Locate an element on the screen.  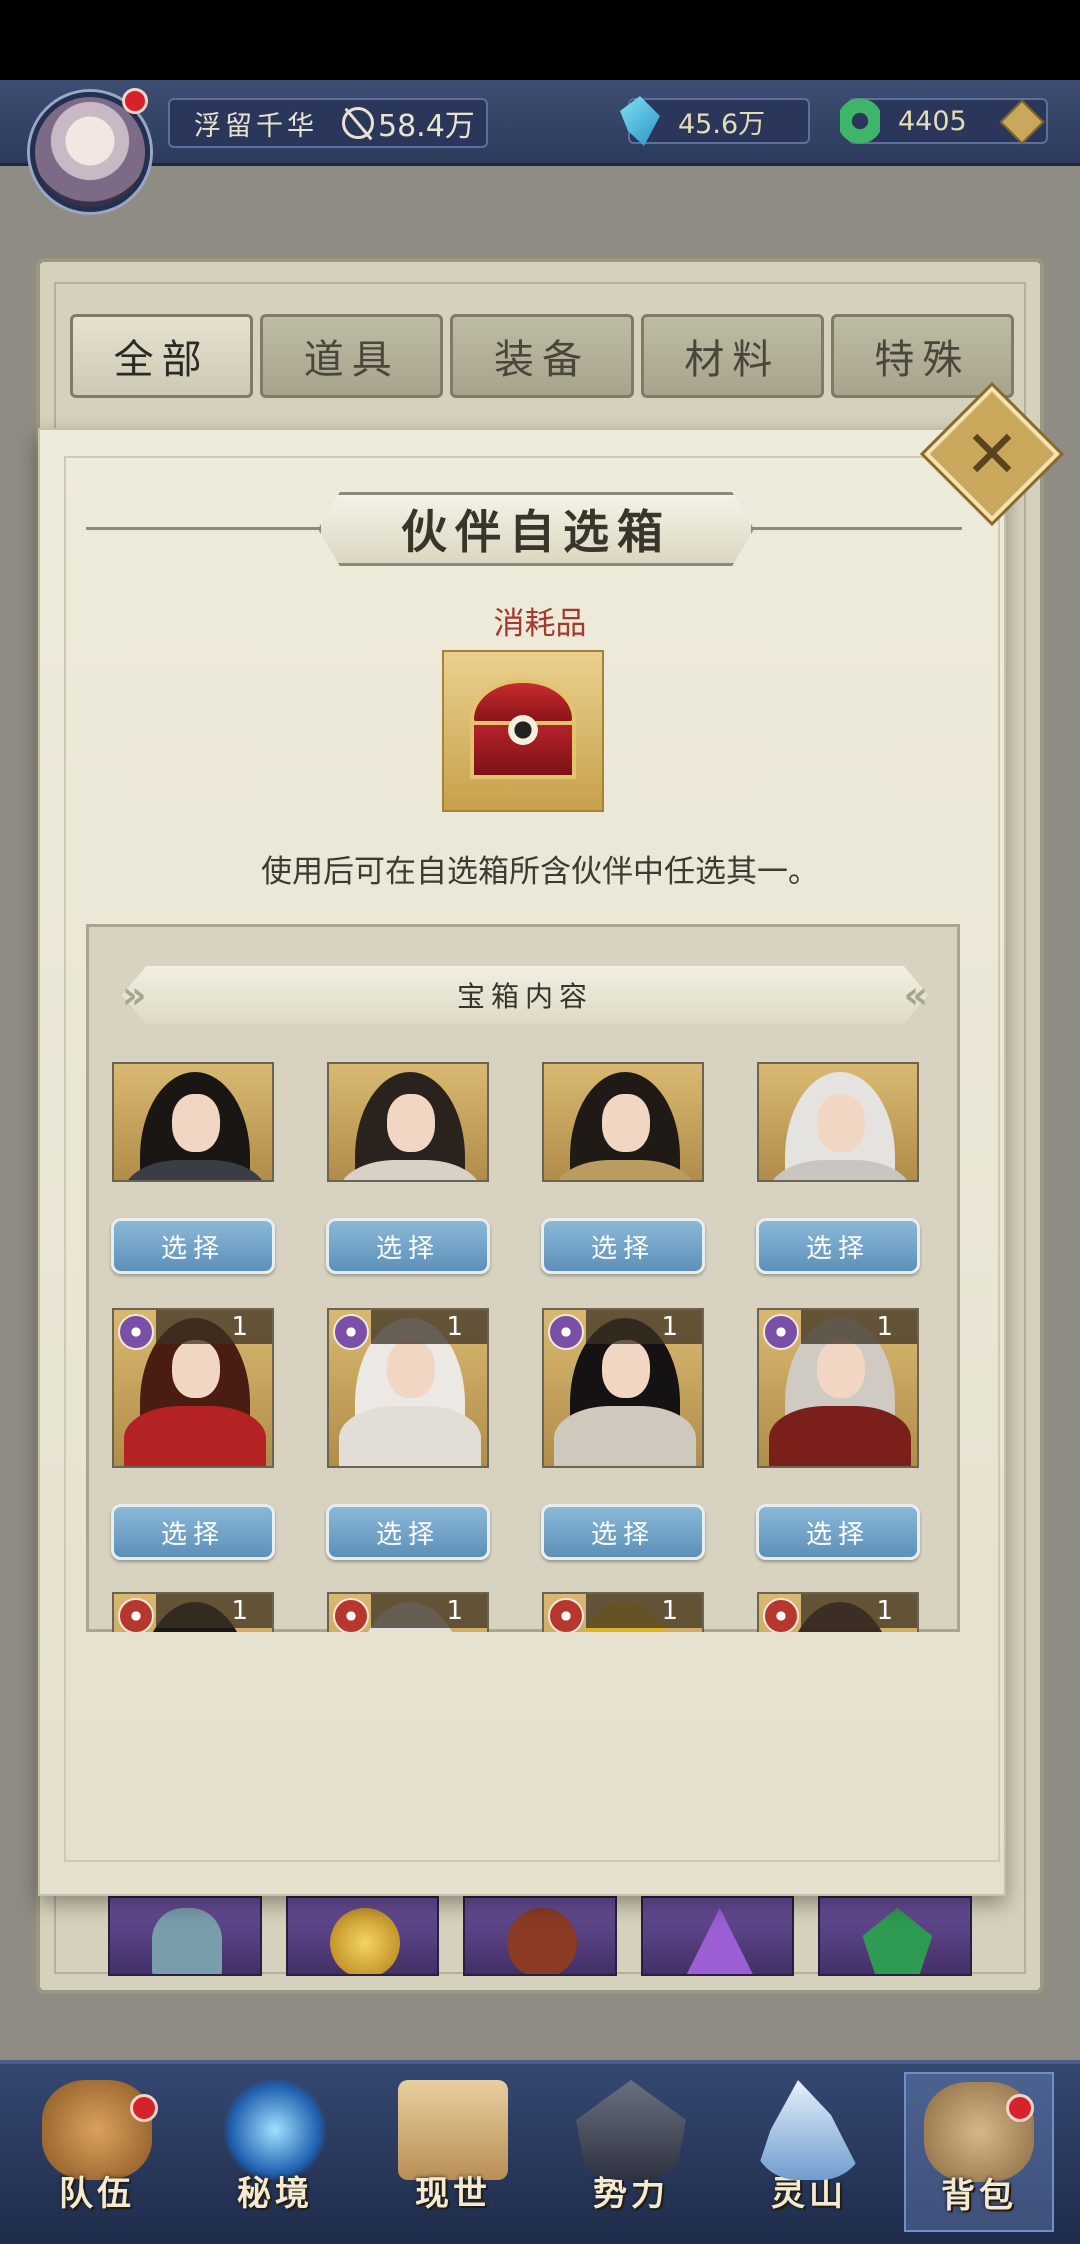
player-name: 浮留千华 is located at coordinates (256, 126).